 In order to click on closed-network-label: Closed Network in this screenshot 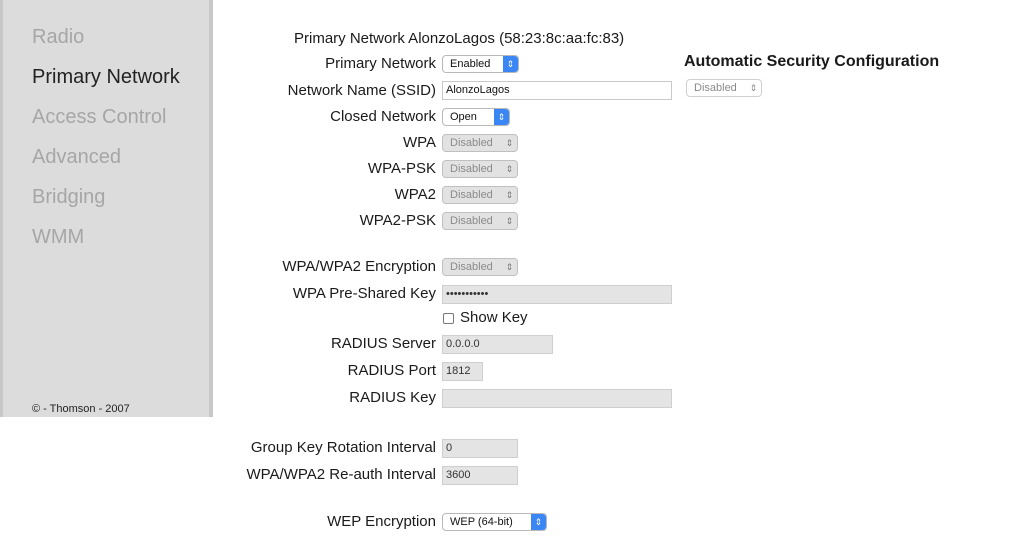, I will do `click(383, 116)`.